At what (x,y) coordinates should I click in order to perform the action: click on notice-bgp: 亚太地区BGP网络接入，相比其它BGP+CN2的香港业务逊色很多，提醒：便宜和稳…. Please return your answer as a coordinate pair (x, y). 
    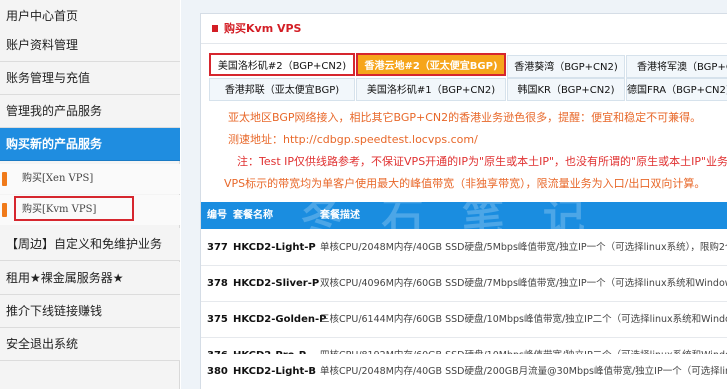
    Looking at the image, I should click on (465, 117).